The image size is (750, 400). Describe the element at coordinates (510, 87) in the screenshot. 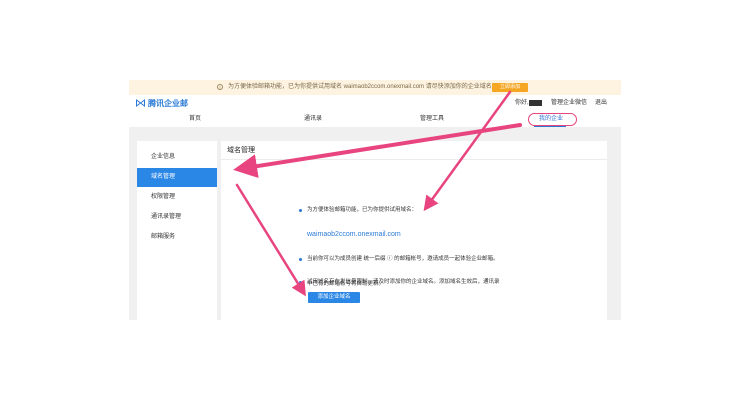

I see `add-now-button: 立即添加` at that location.